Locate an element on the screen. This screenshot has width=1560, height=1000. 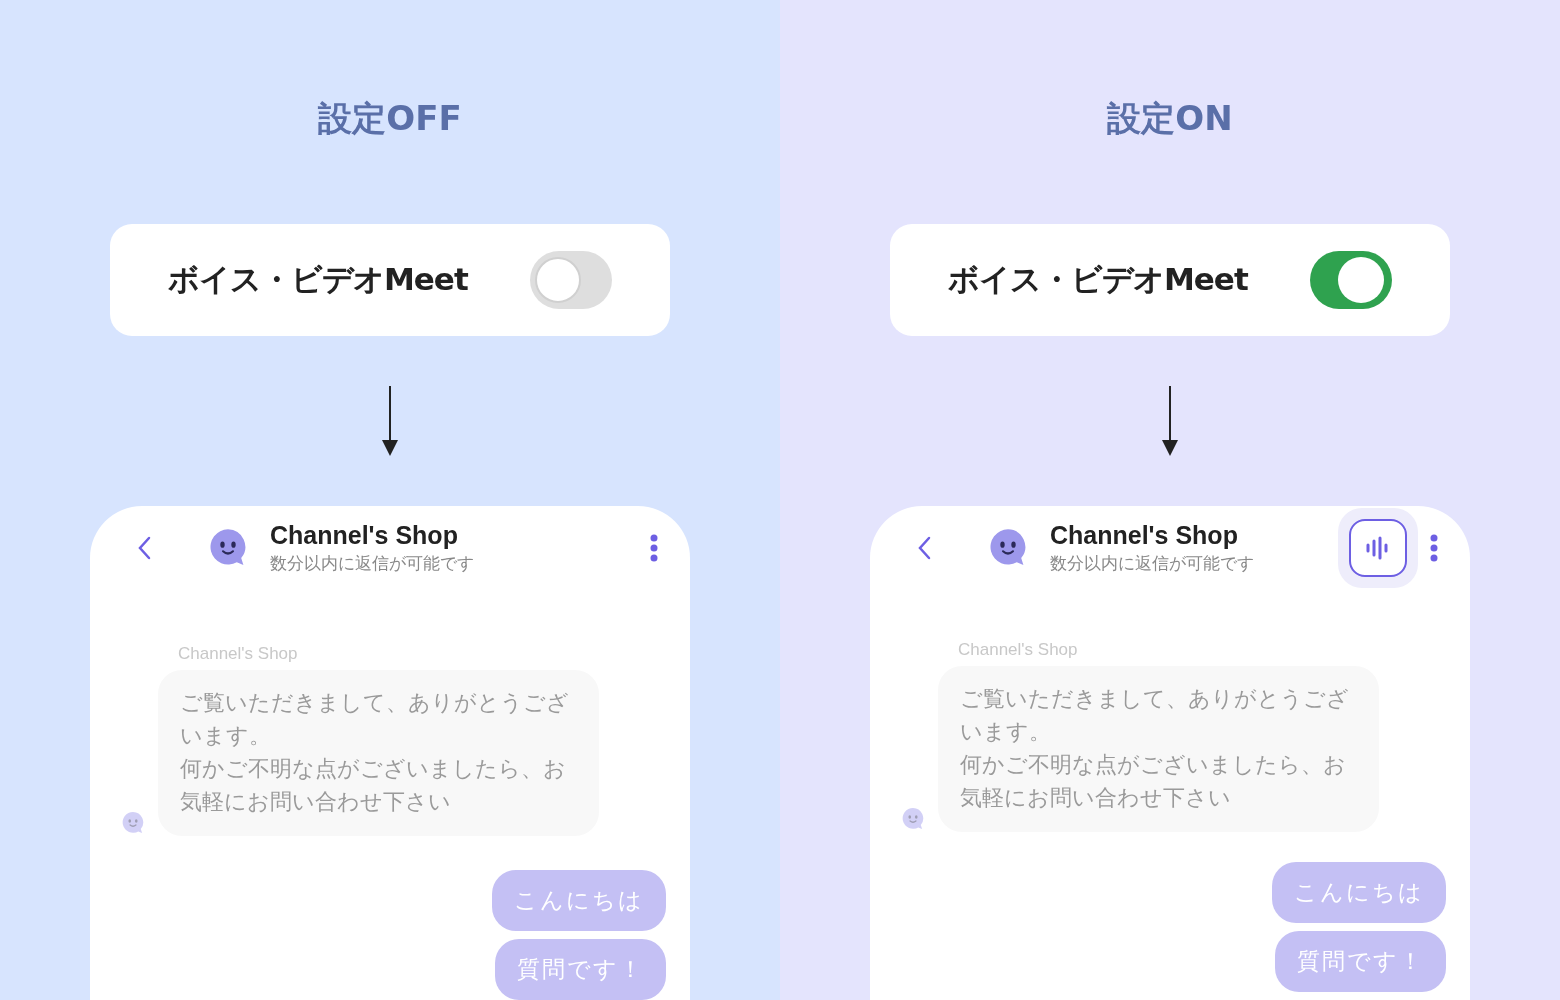
sound-wave-icon is located at coordinates (1378, 548).